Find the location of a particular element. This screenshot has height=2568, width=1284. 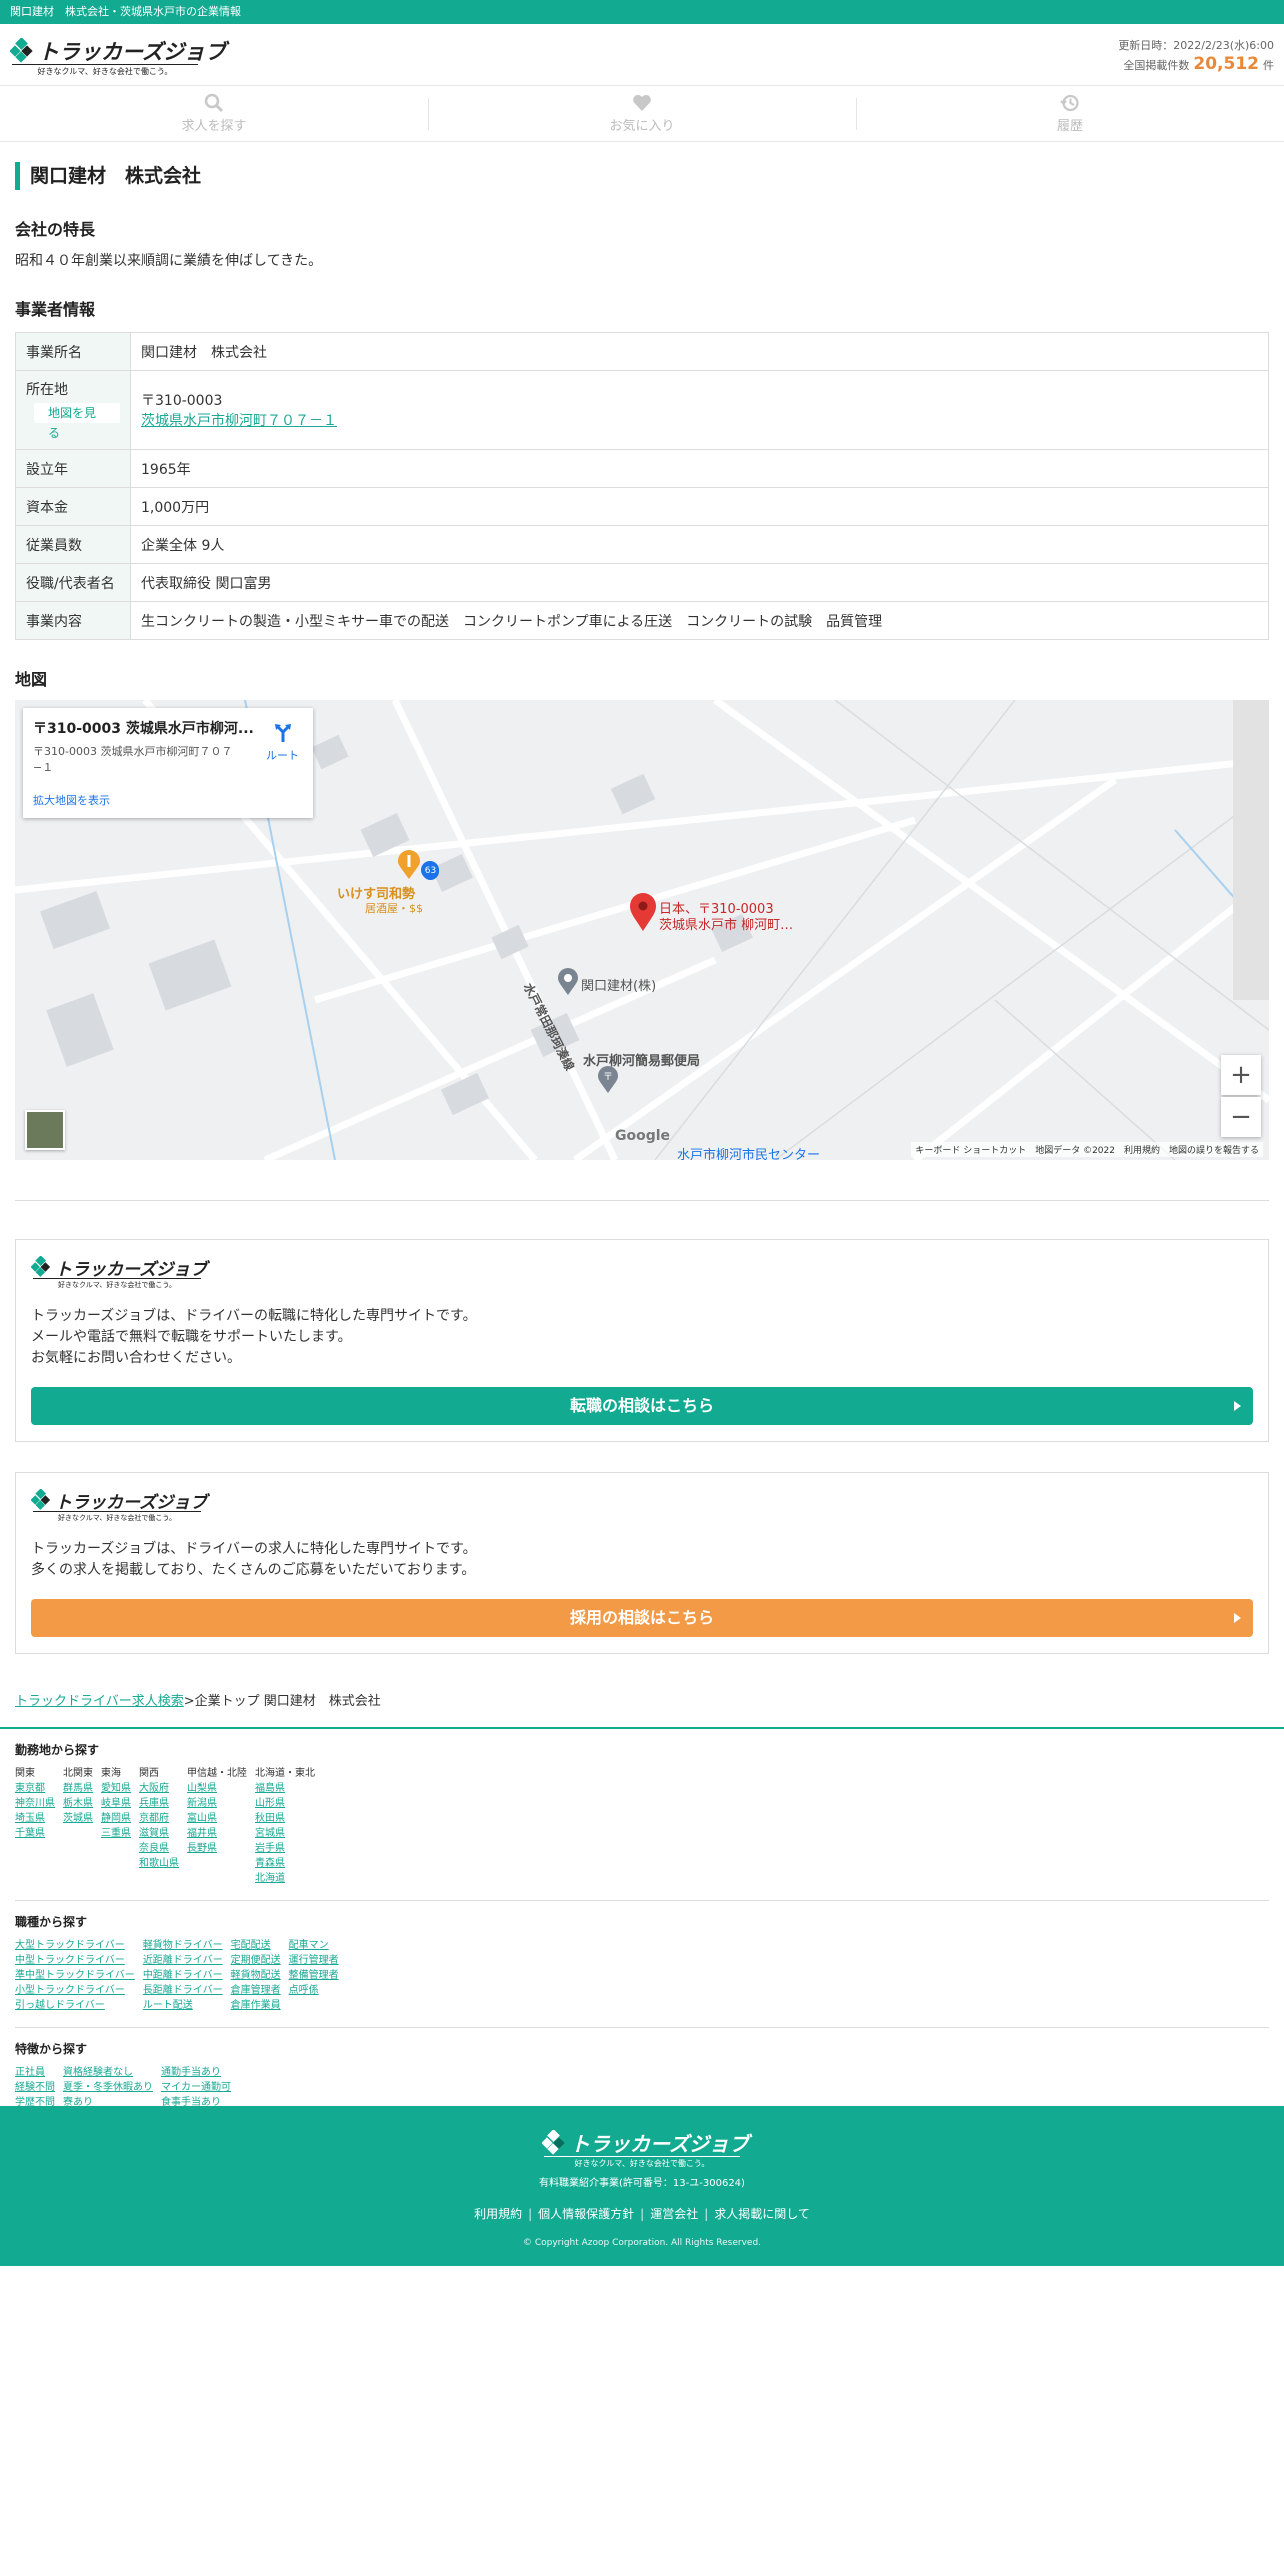

directory-link: 埼玉県 is located at coordinates (35, 1818).